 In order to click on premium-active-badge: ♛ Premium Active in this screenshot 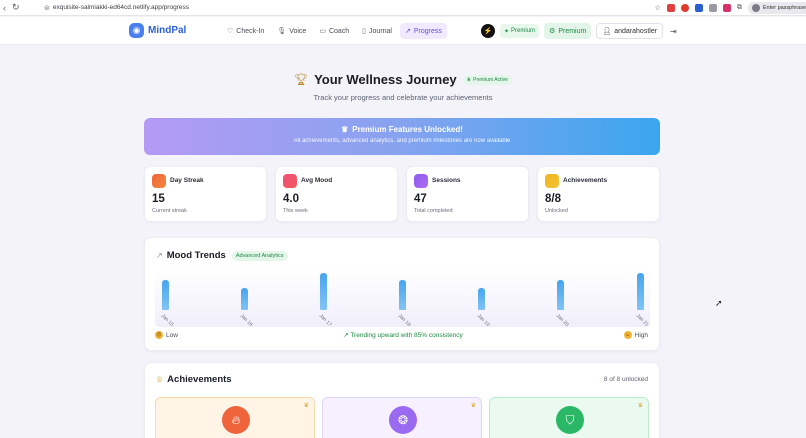, I will do `click(487, 79)`.